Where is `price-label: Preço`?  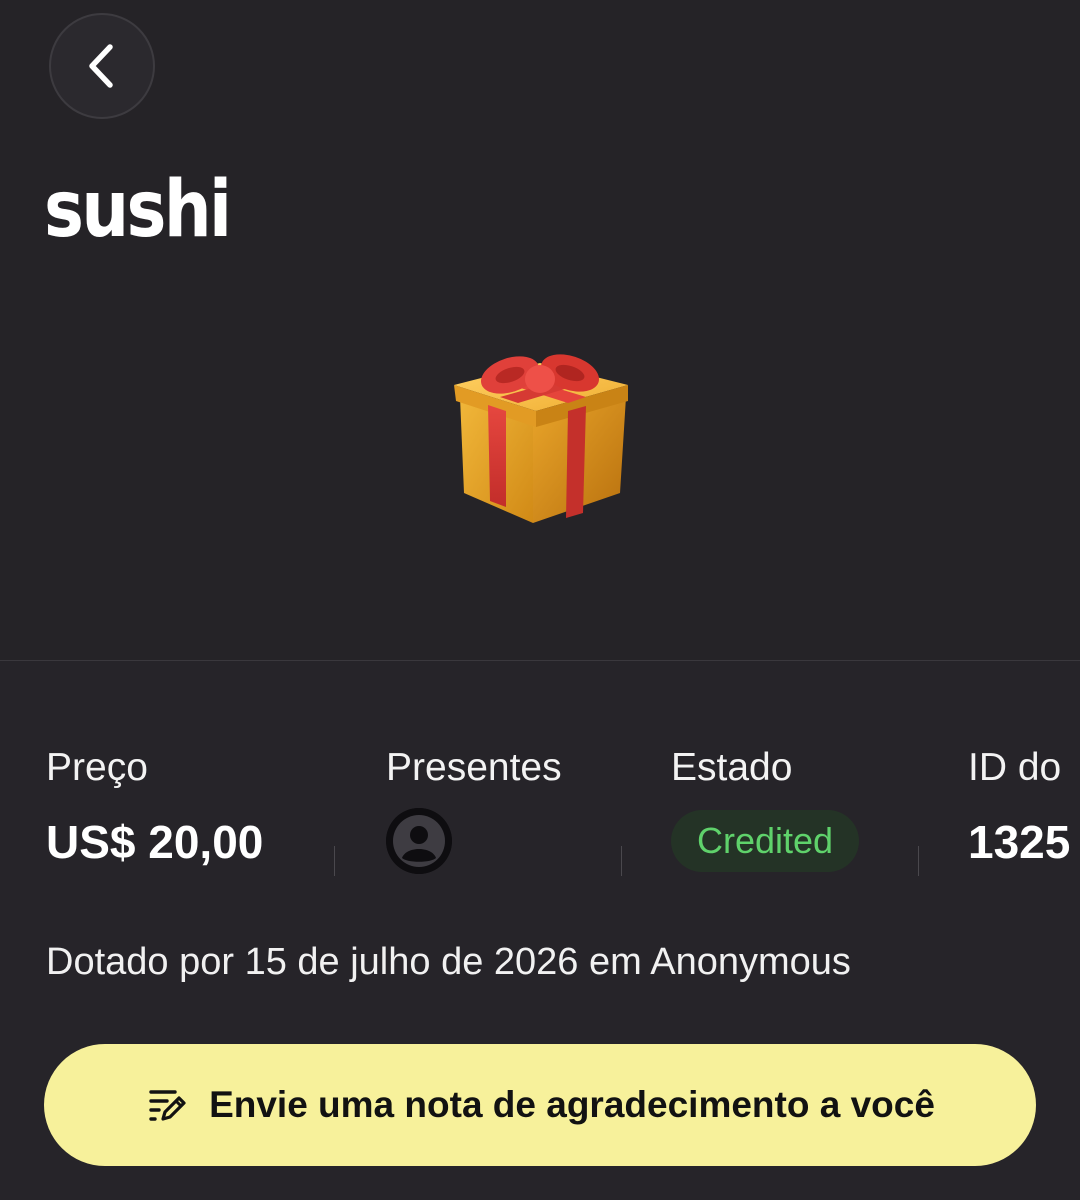
price-label: Preço is located at coordinates (97, 767).